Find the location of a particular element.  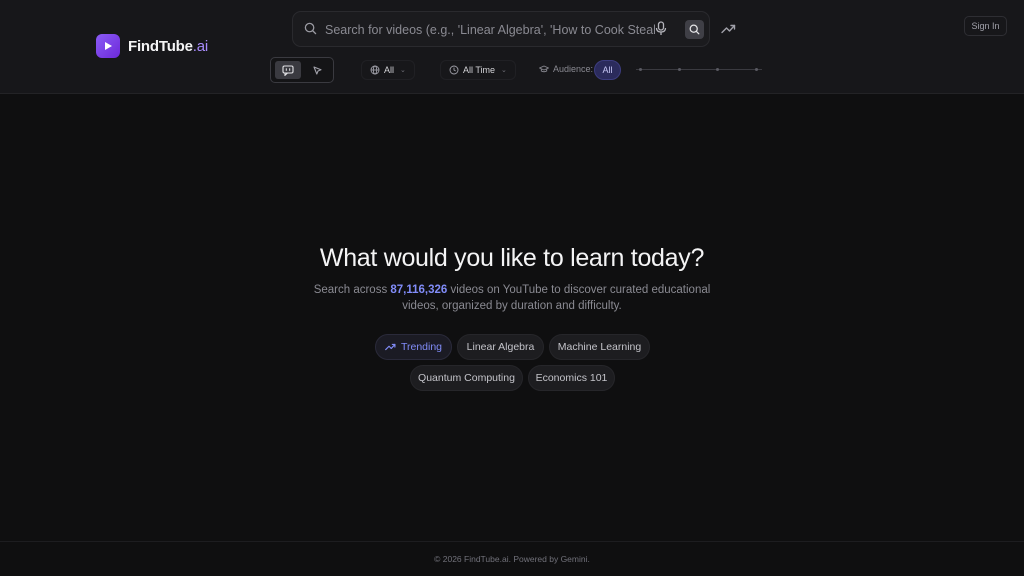

search-input is located at coordinates (490, 30).